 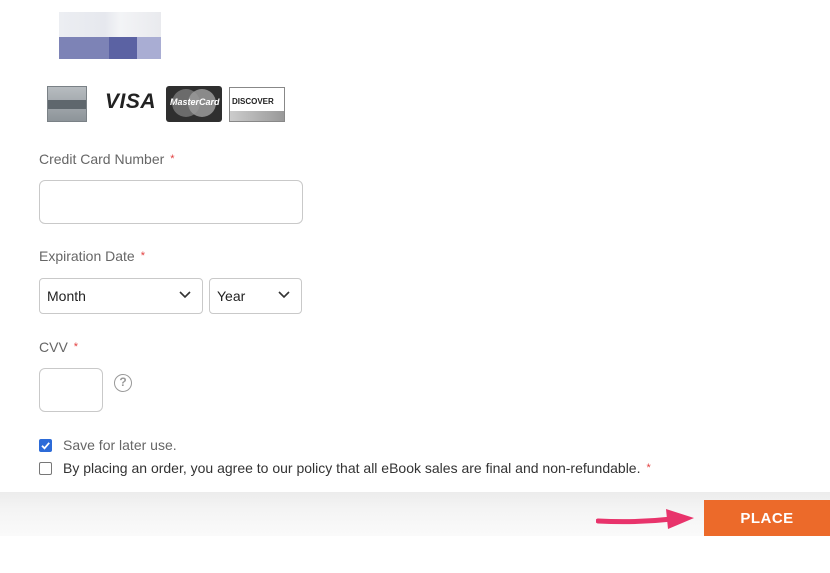 What do you see at coordinates (194, 104) in the screenshot?
I see `mastercard-logo: MasterCard` at bounding box center [194, 104].